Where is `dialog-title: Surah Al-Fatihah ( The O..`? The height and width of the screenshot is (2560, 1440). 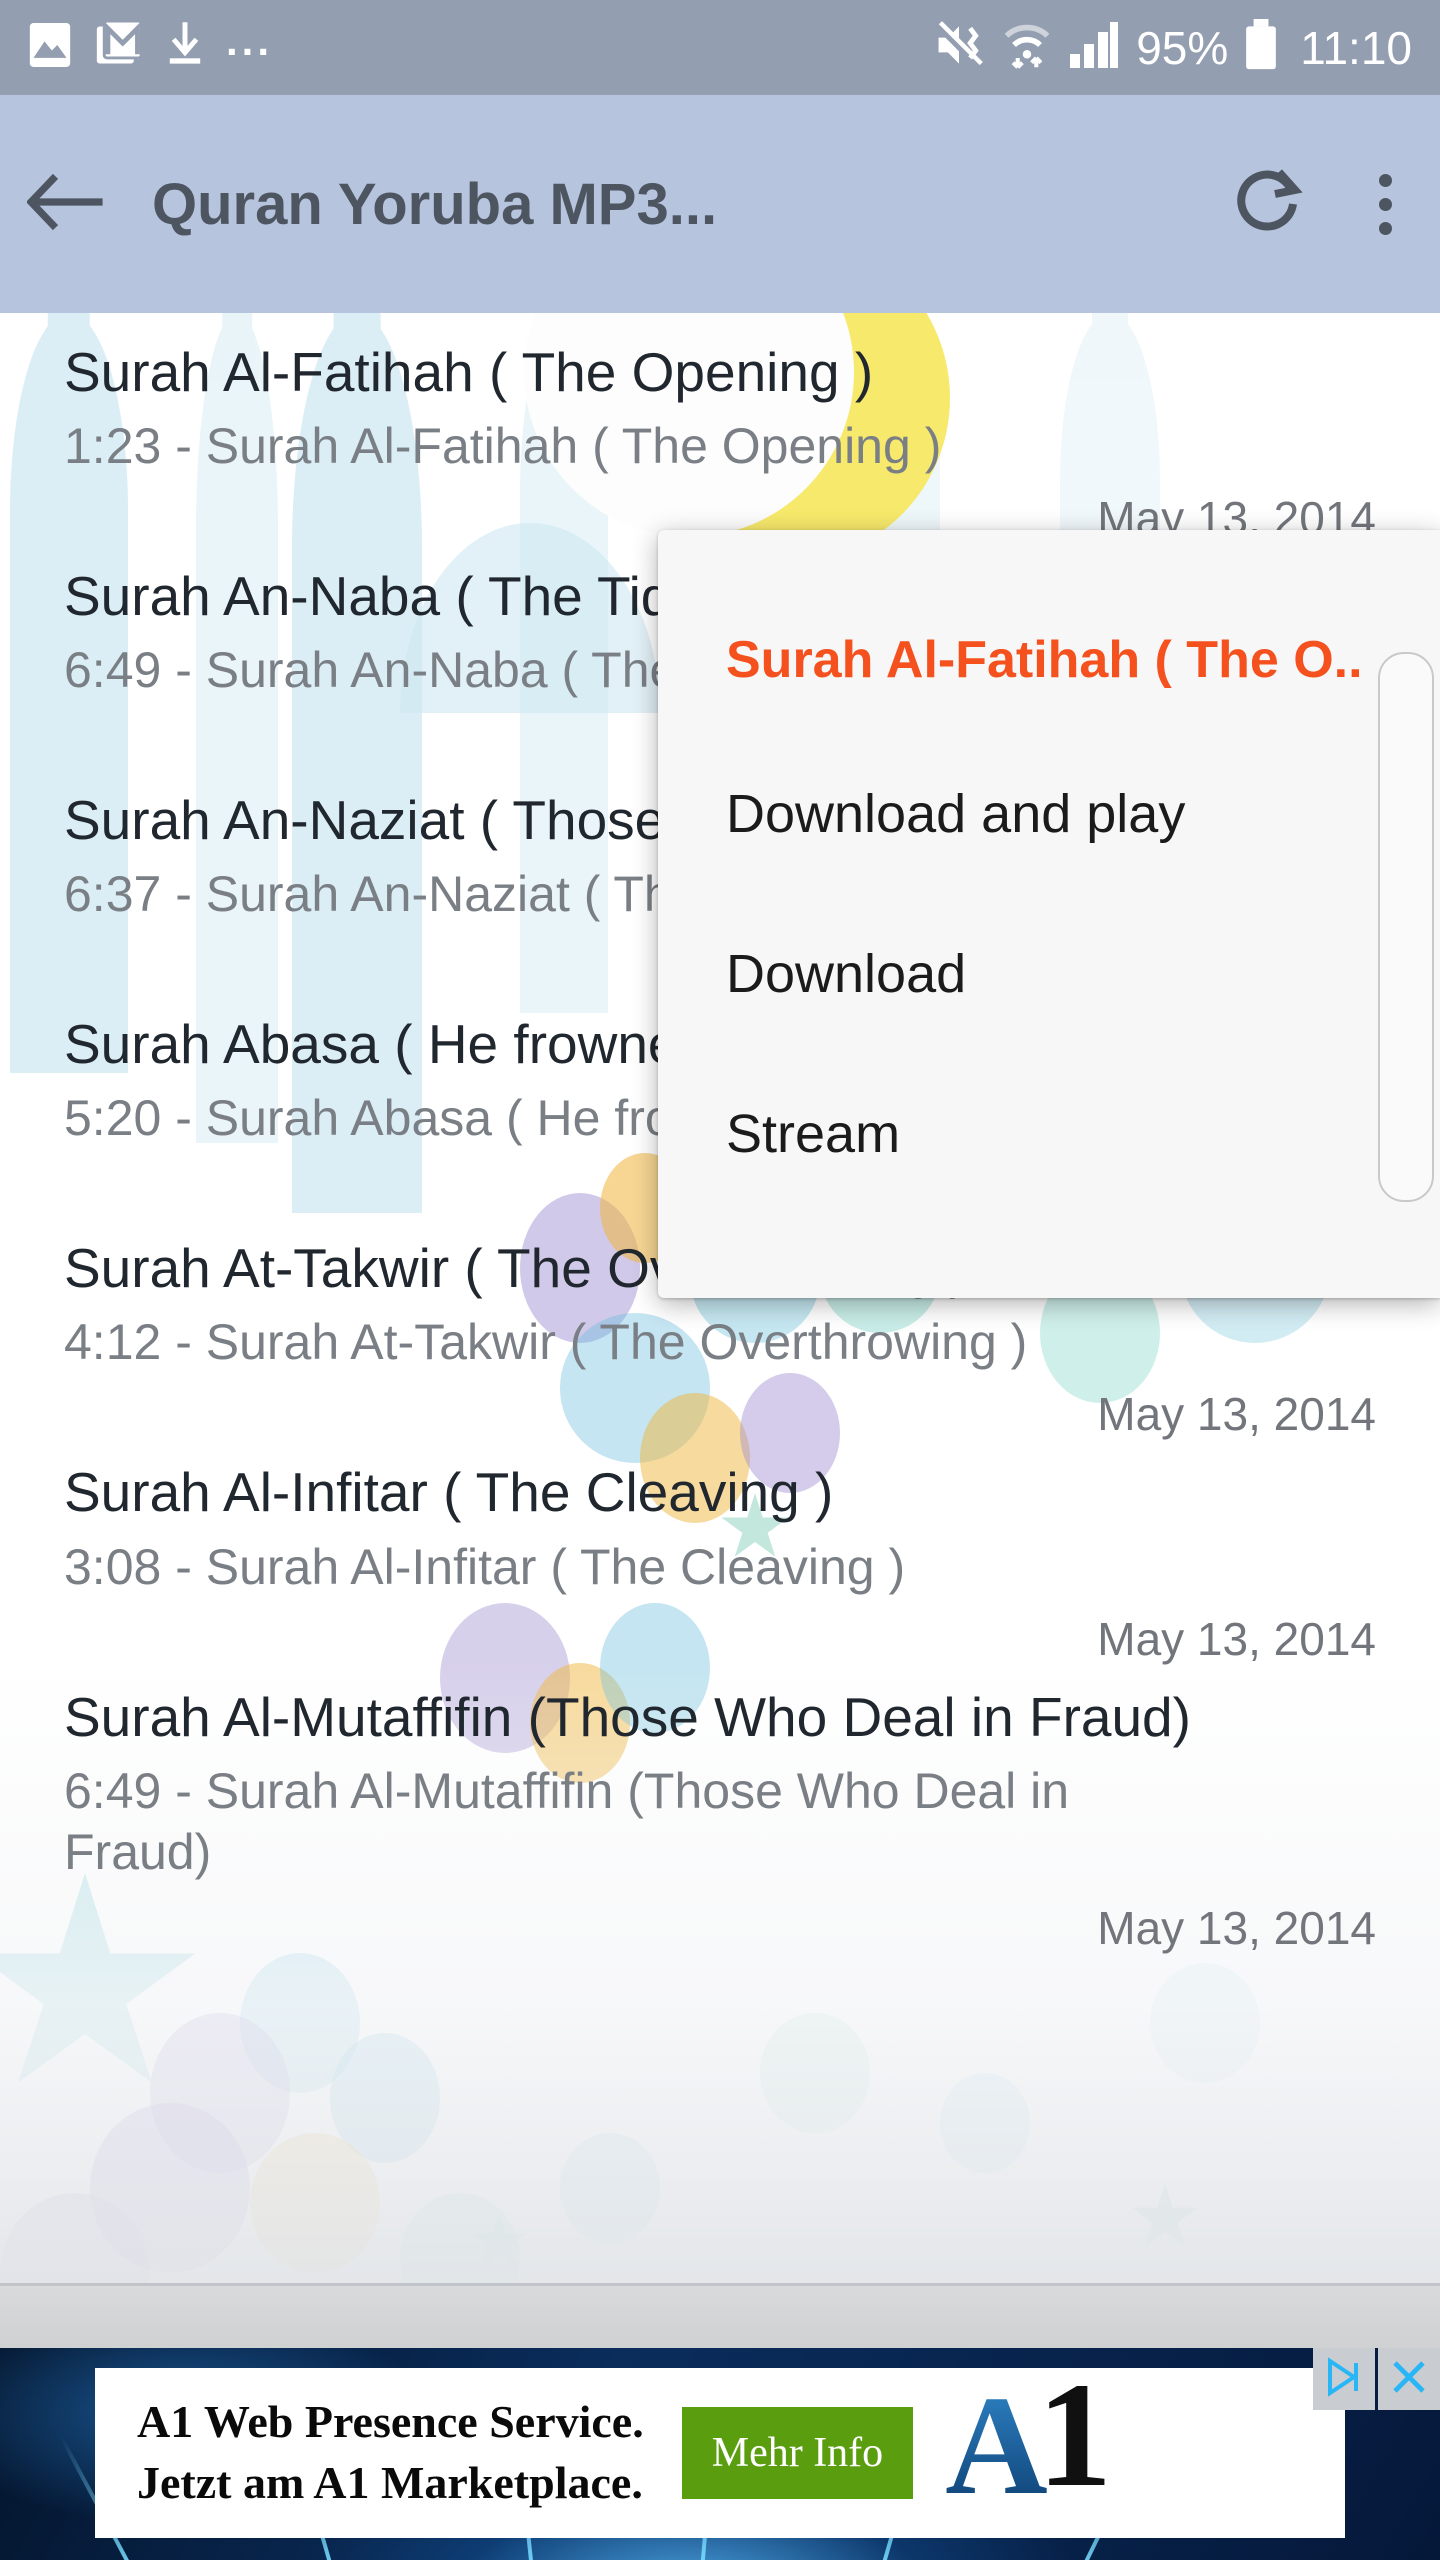
dialog-title: Surah Al-Fatihah ( The O.. is located at coordinates (1044, 660).